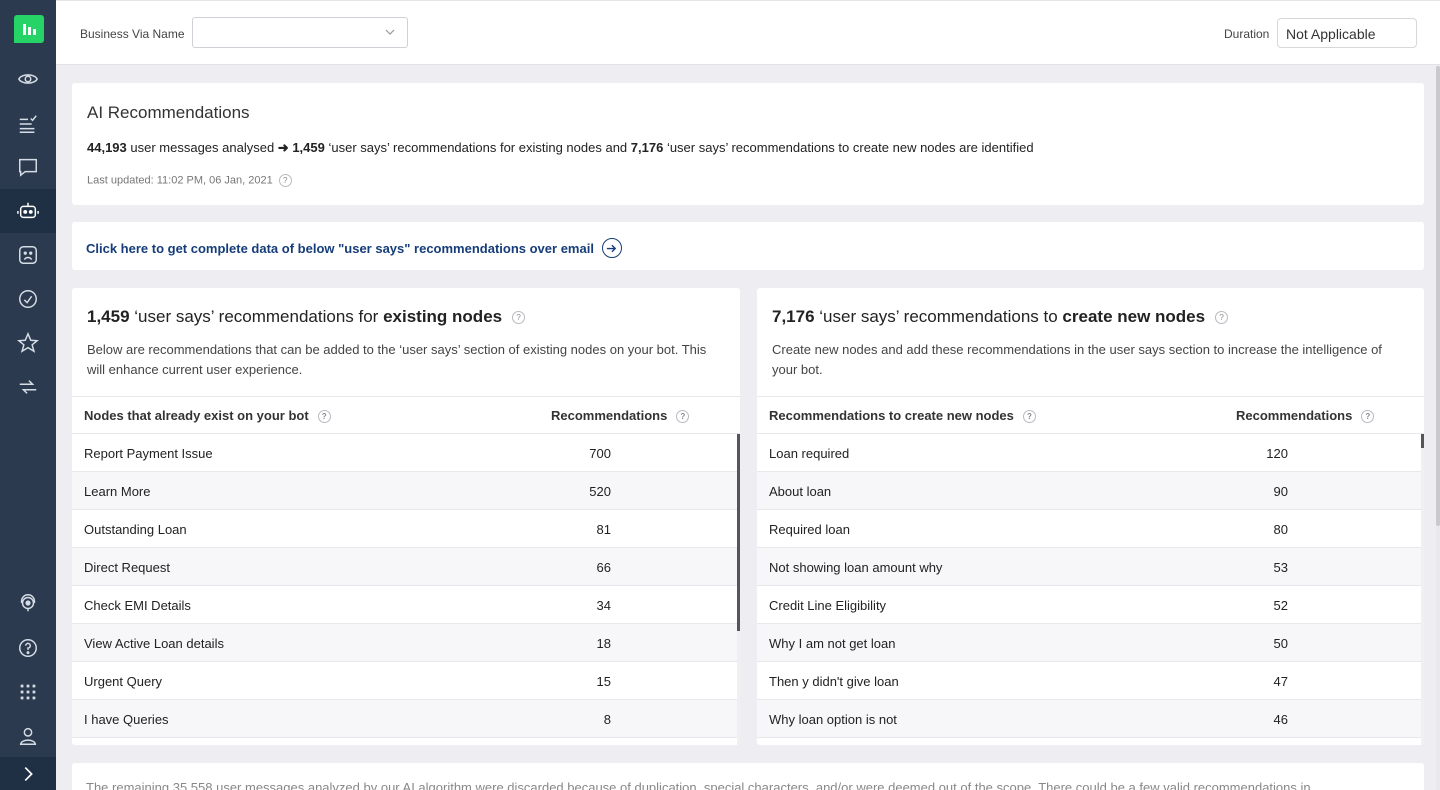 The width and height of the screenshot is (1440, 790). Describe the element at coordinates (196, 415) in the screenshot. I see `column-header-nodes-label: Nodes that already exist on your bot` at that location.